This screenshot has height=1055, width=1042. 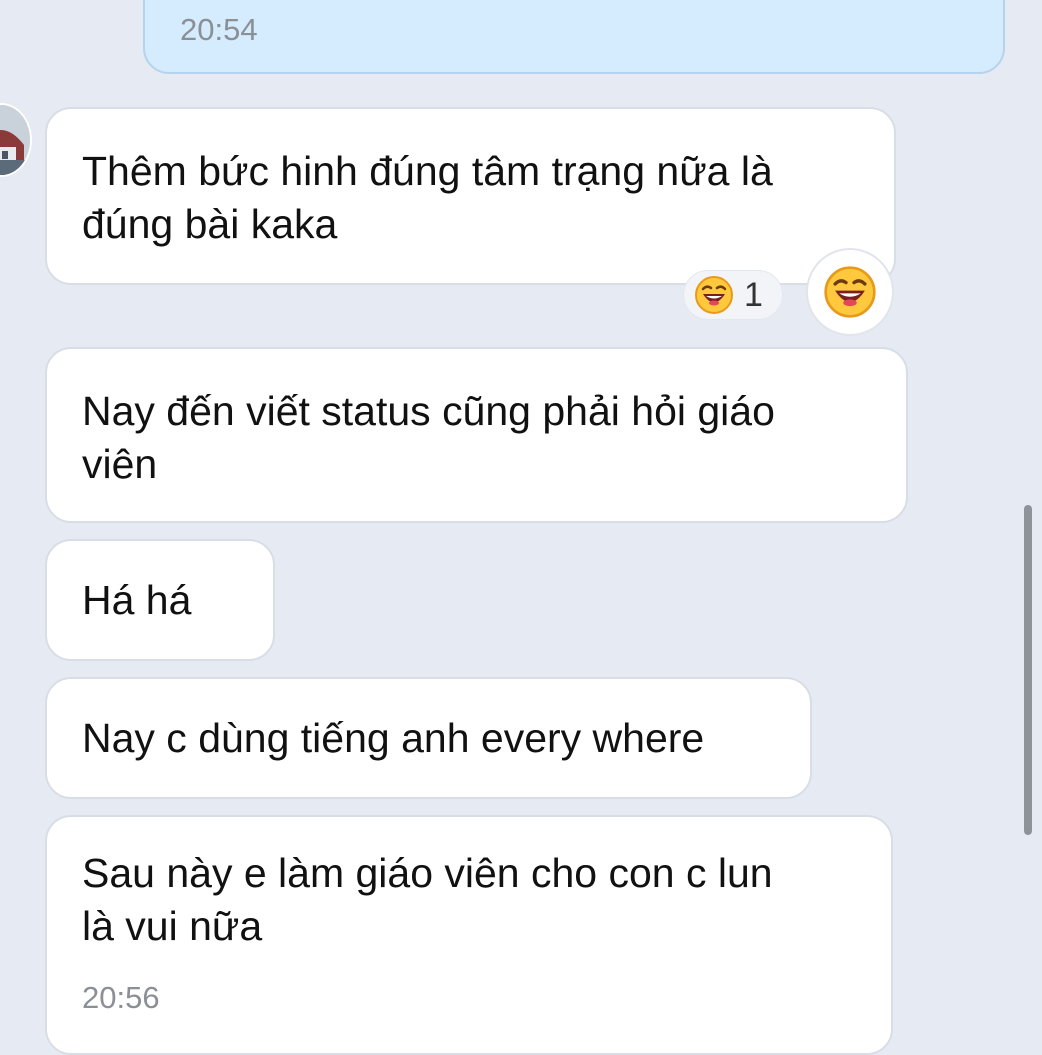 I want to click on received-message-bubble: Nay c dùng tiếng anh every where, so click(x=428, y=738).